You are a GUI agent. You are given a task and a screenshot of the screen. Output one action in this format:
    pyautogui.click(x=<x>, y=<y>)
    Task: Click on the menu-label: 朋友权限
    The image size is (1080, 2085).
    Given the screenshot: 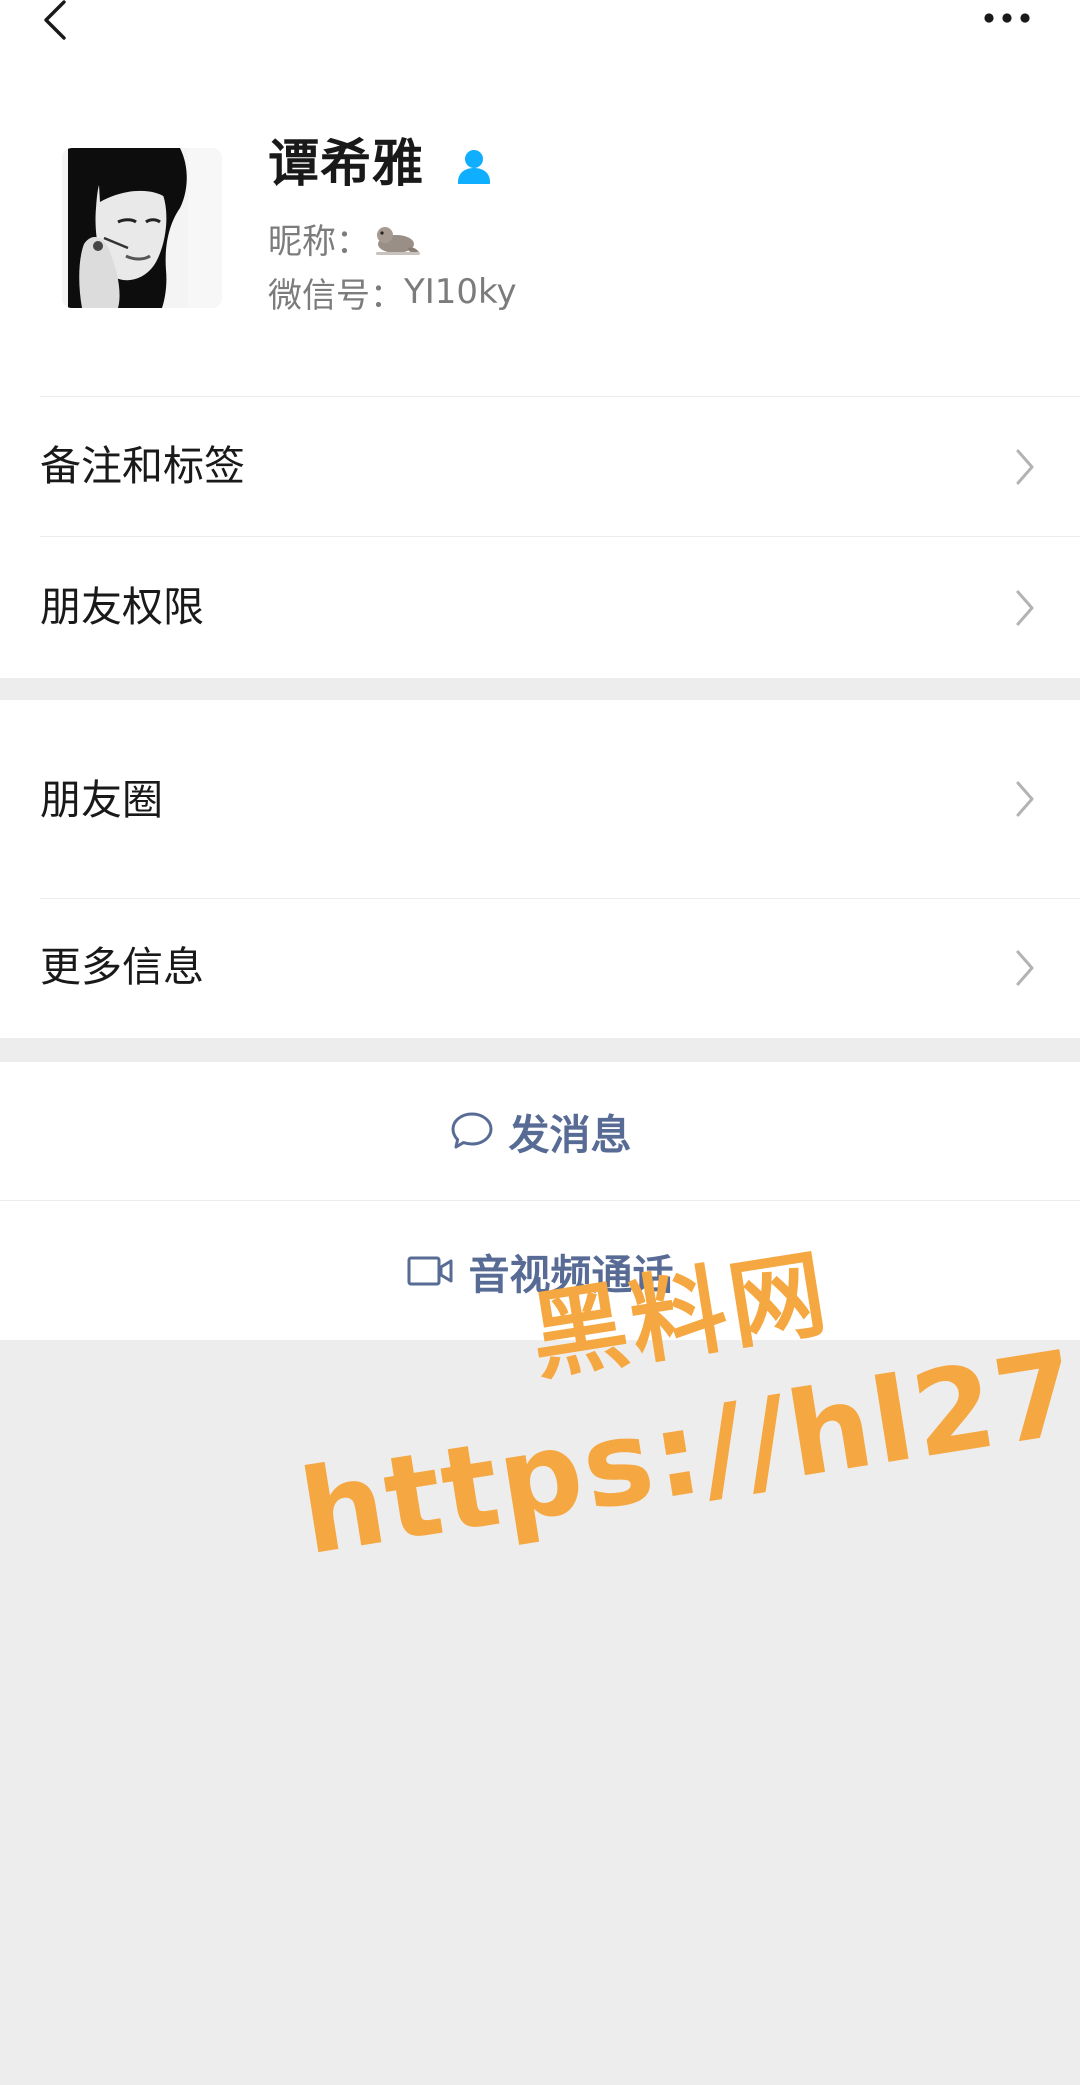 What is the action you would take?
    pyautogui.click(x=122, y=607)
    